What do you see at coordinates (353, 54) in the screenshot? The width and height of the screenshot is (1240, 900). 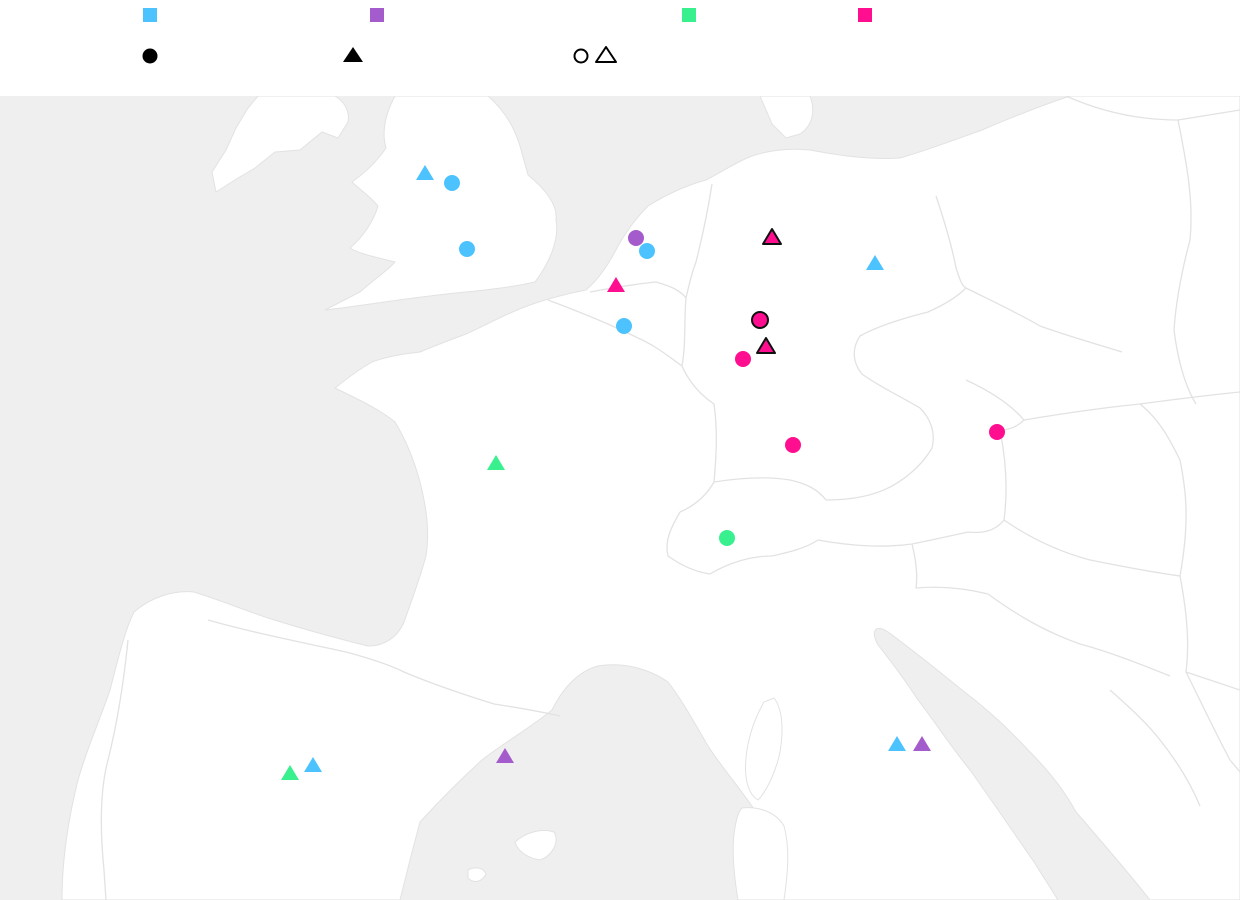 I see `legend-filled-triangle-icon` at bounding box center [353, 54].